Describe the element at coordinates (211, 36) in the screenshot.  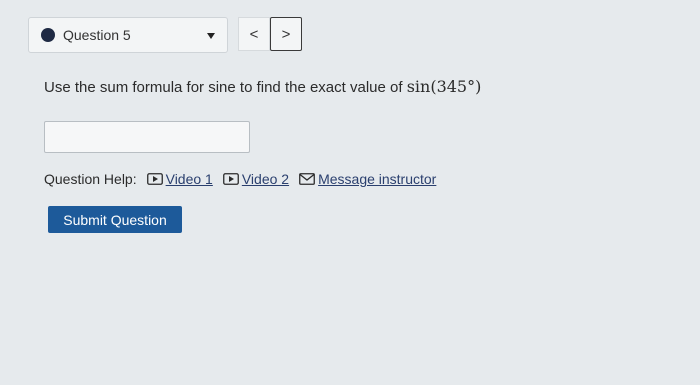
I see `dropdown-arrow-icon` at that location.